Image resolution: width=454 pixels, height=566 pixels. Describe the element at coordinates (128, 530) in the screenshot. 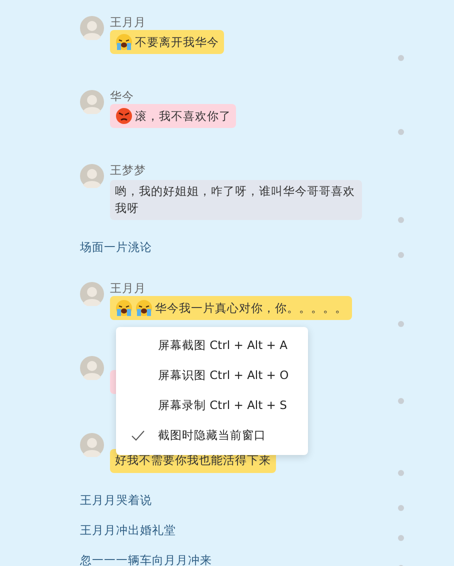

I see `narration-text: 王月月冲出婚礼堂` at that location.